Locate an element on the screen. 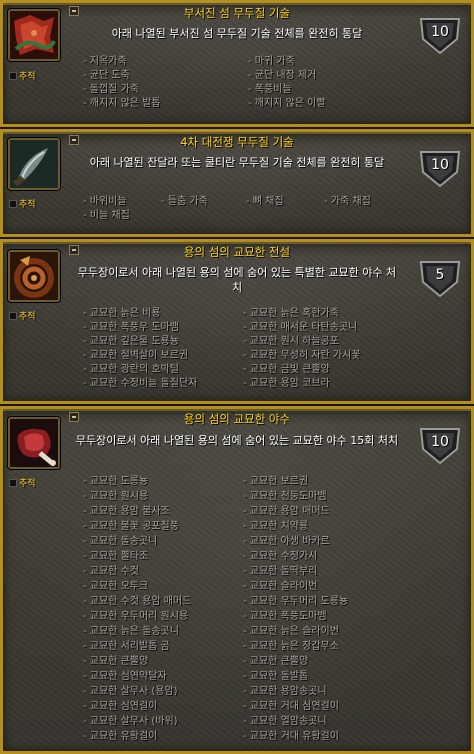 The height and width of the screenshot is (754, 474). criteria-item: - 교묘한 용암송곳니 is located at coordinates (285, 691).